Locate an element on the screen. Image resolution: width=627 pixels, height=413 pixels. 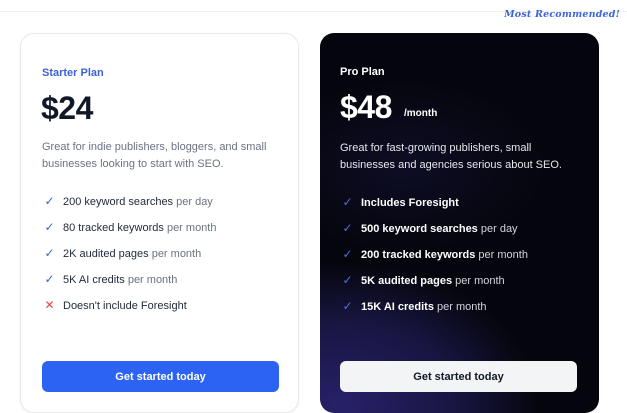
cross-icon: ✕ is located at coordinates (49, 305).